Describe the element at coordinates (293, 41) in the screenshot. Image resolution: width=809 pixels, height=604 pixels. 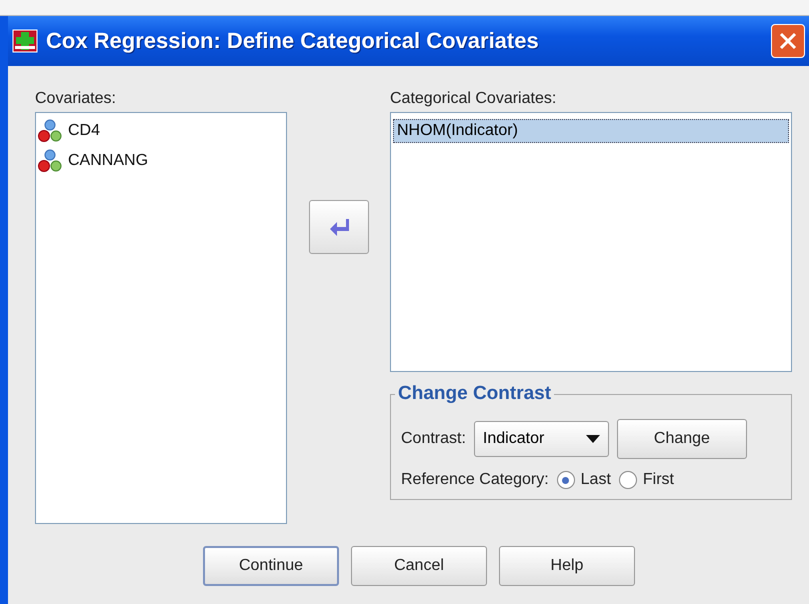
I see `window-title: Cox Regression: Define Categorical Covariates` at that location.